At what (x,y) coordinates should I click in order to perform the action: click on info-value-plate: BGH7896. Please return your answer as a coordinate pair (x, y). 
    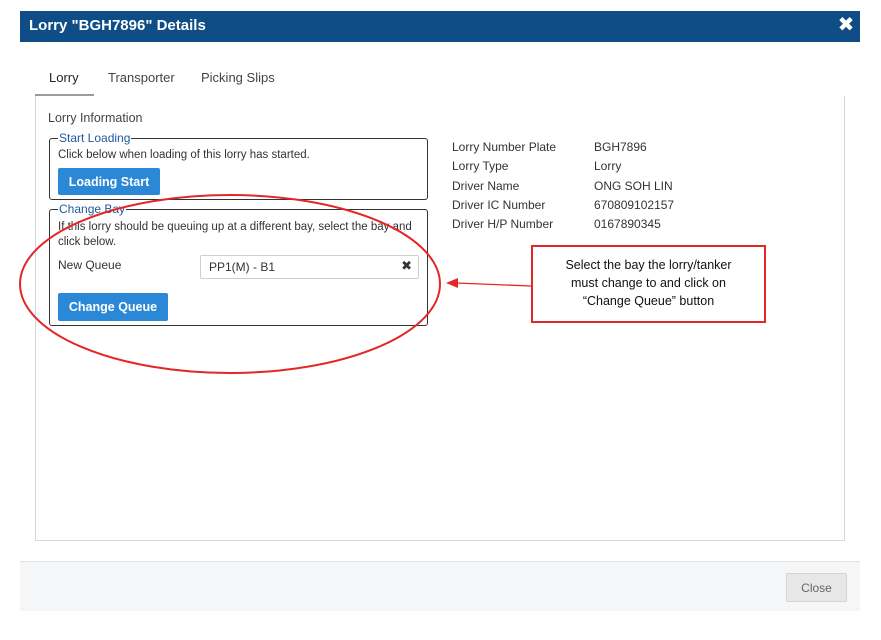
    Looking at the image, I should click on (620, 147).